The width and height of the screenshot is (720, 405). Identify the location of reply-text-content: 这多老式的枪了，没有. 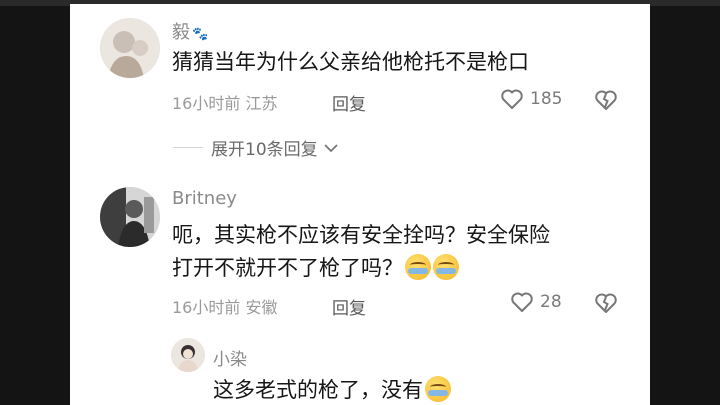
(318, 390).